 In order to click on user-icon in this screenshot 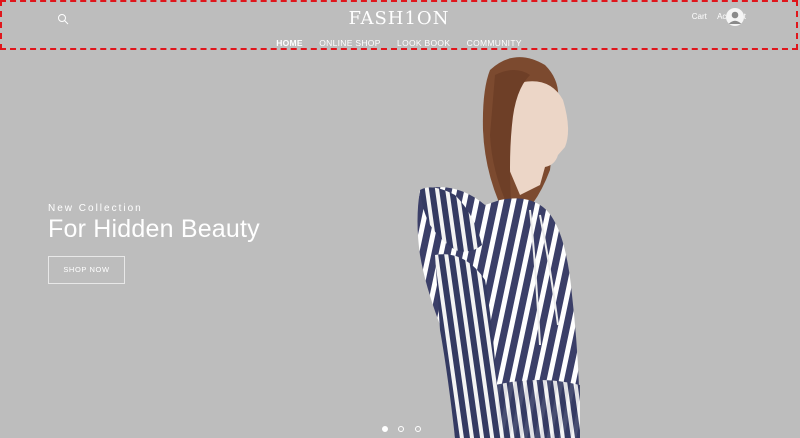, I will do `click(735, 17)`.